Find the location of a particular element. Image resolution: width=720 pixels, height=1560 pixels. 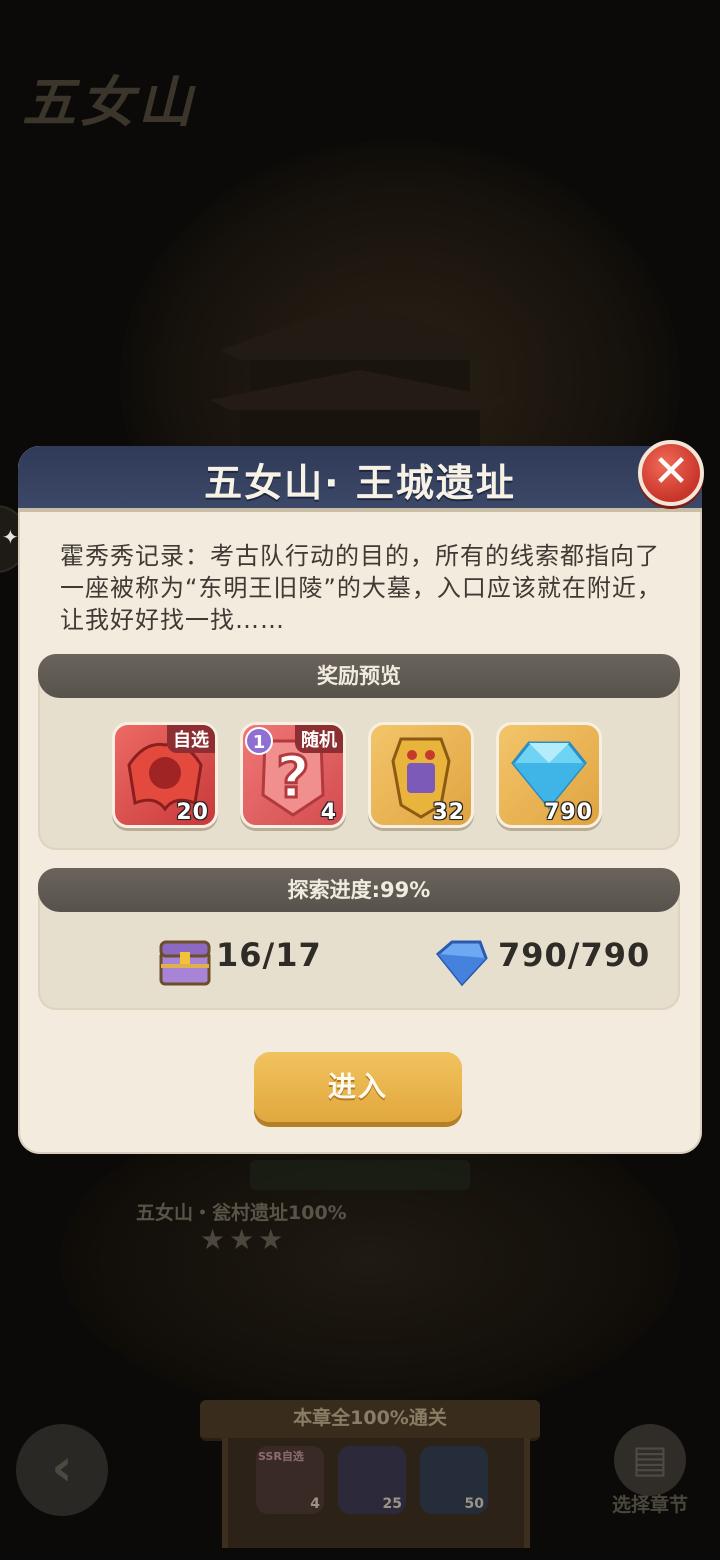

temple-silhouette is located at coordinates (360, 375).